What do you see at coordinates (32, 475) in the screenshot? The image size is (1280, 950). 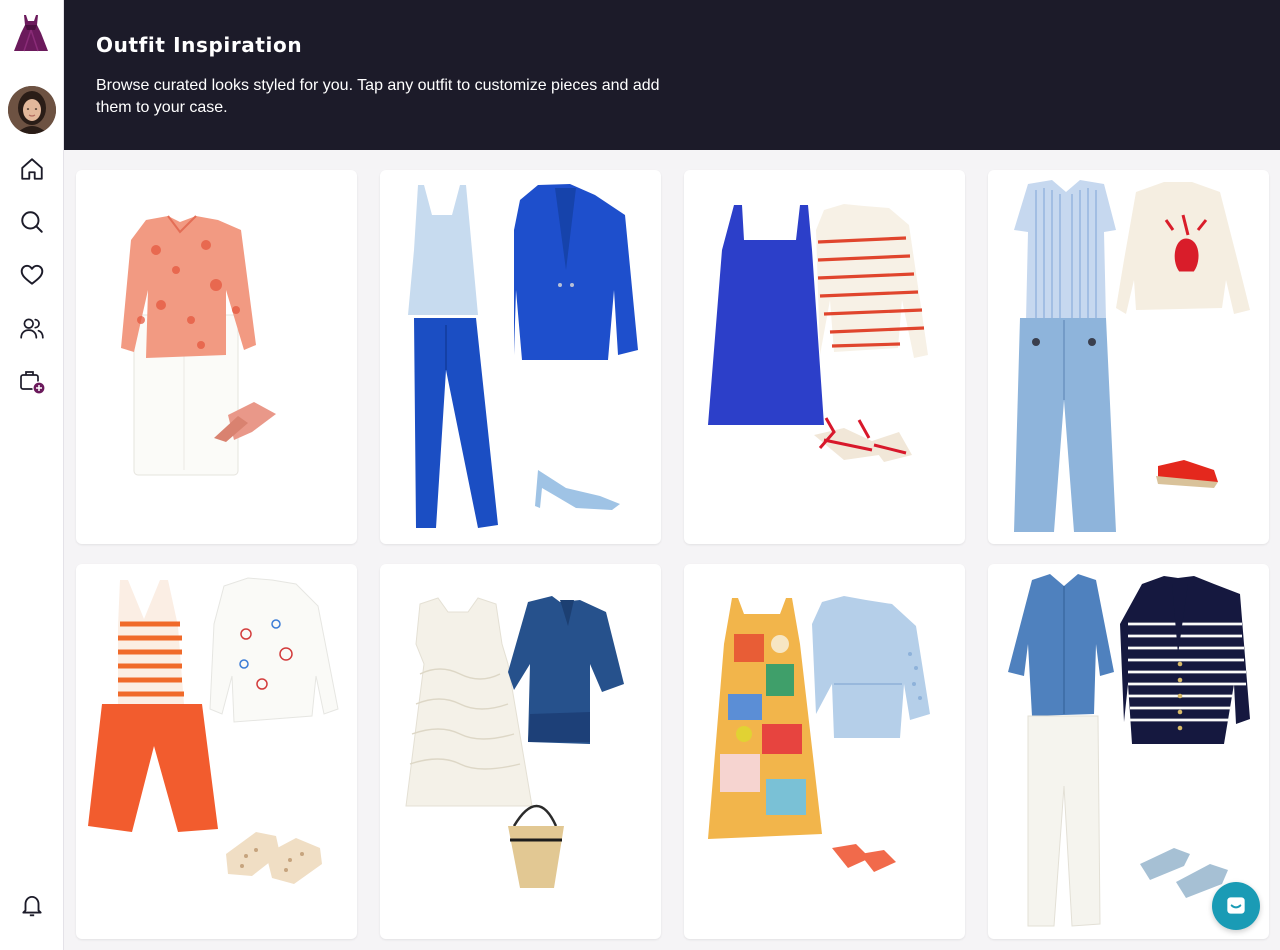 I see `sidebar` at bounding box center [32, 475].